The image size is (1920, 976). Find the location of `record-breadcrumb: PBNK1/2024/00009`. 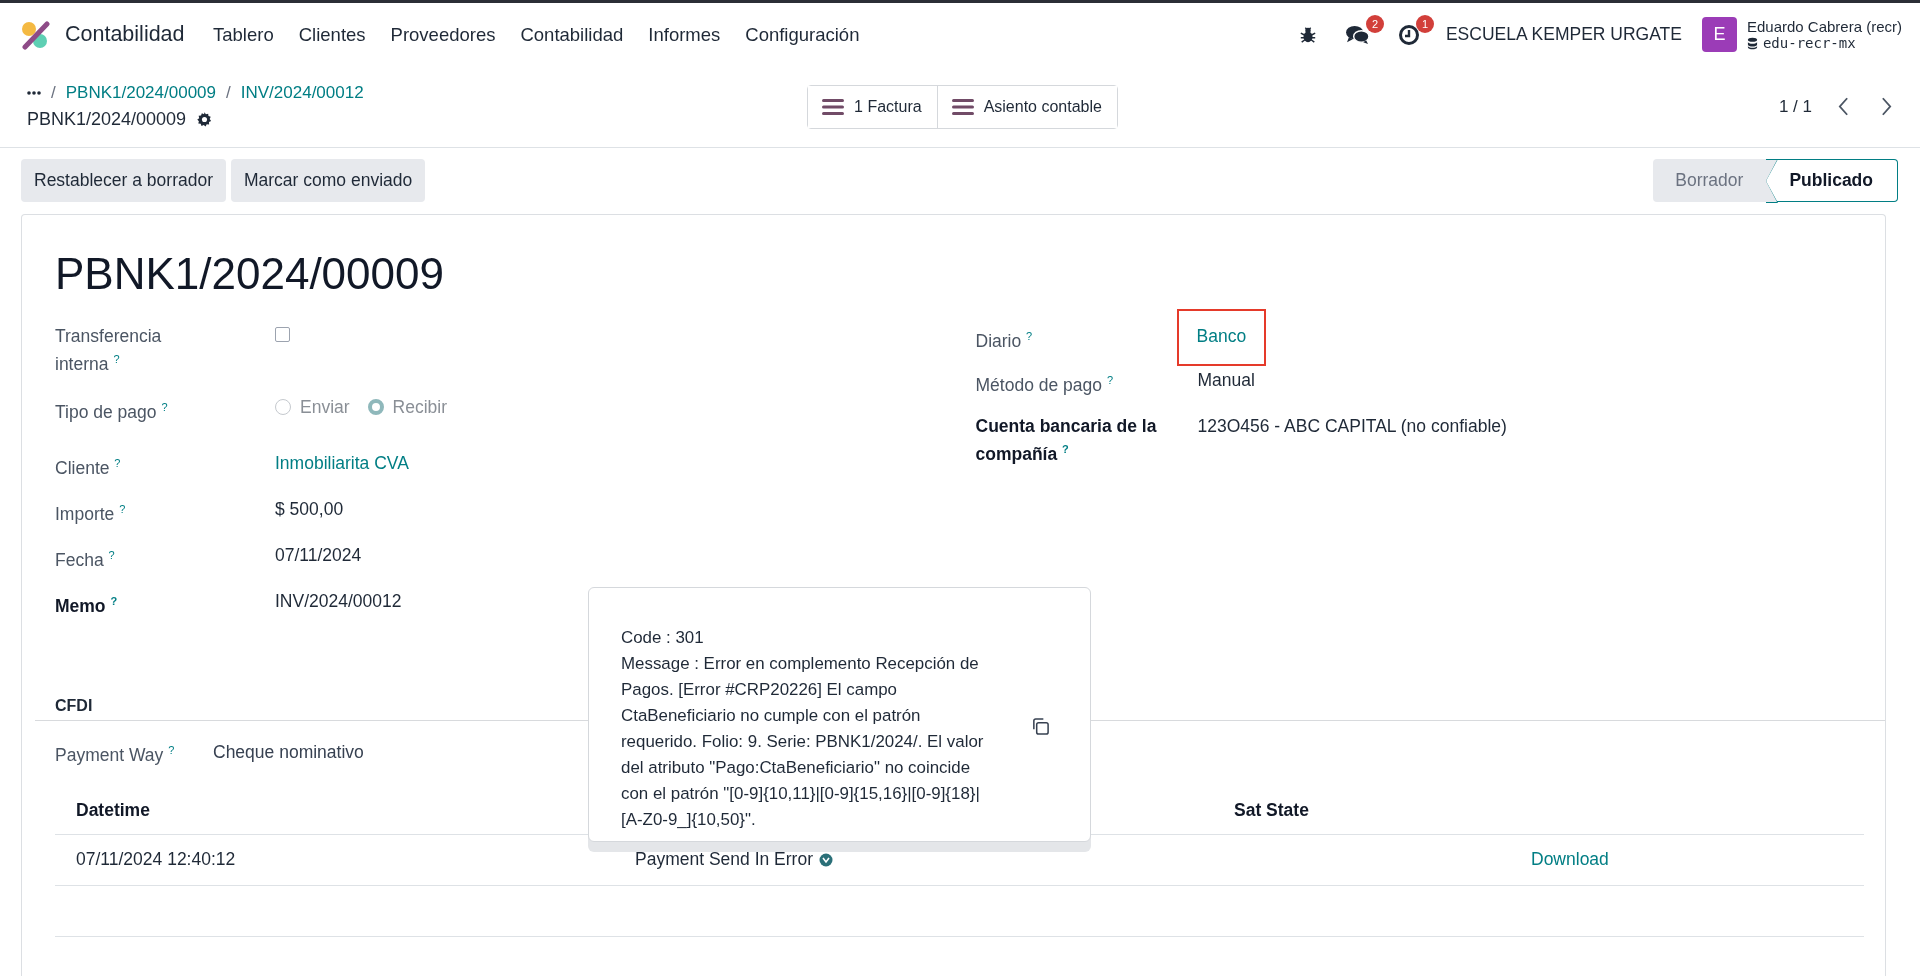

record-breadcrumb: PBNK1/2024/00009 is located at coordinates (107, 119).